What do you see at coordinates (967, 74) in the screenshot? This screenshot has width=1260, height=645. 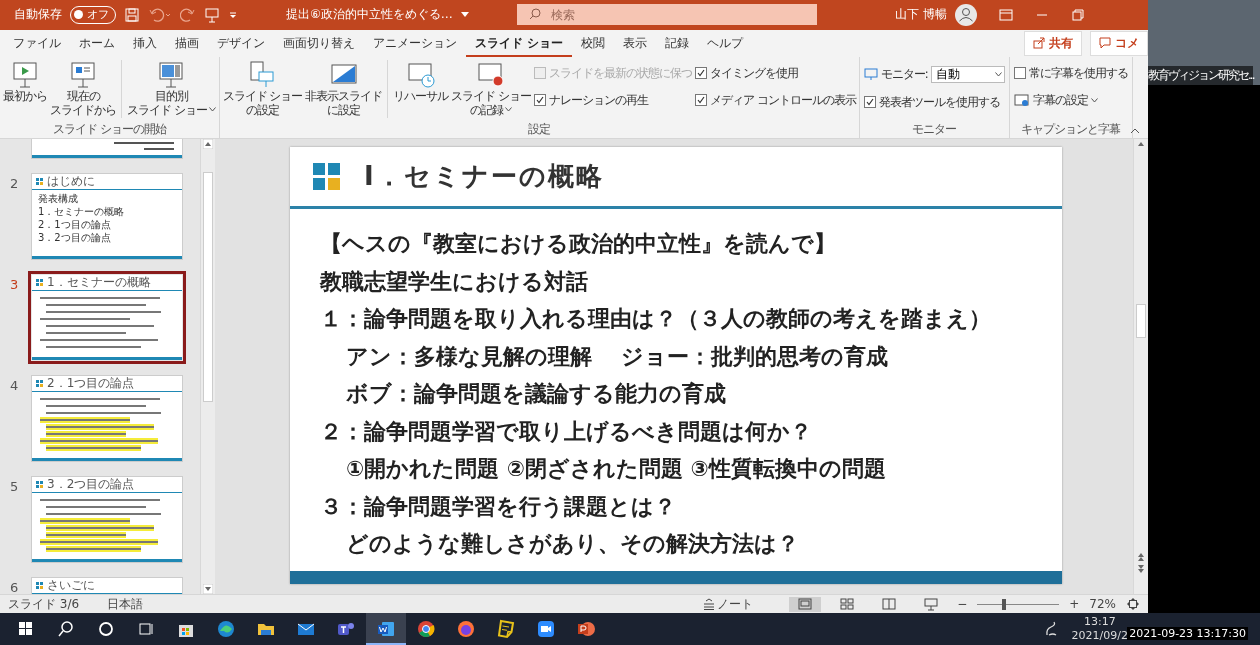 I see `monitor-dropdown: 自動` at bounding box center [967, 74].